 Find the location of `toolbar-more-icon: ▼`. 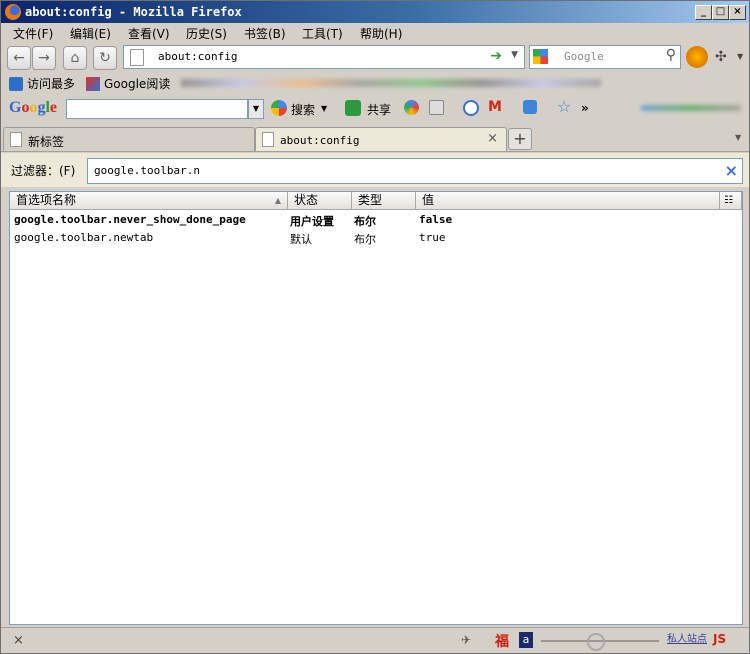

toolbar-more-icon: ▼ is located at coordinates (740, 56).